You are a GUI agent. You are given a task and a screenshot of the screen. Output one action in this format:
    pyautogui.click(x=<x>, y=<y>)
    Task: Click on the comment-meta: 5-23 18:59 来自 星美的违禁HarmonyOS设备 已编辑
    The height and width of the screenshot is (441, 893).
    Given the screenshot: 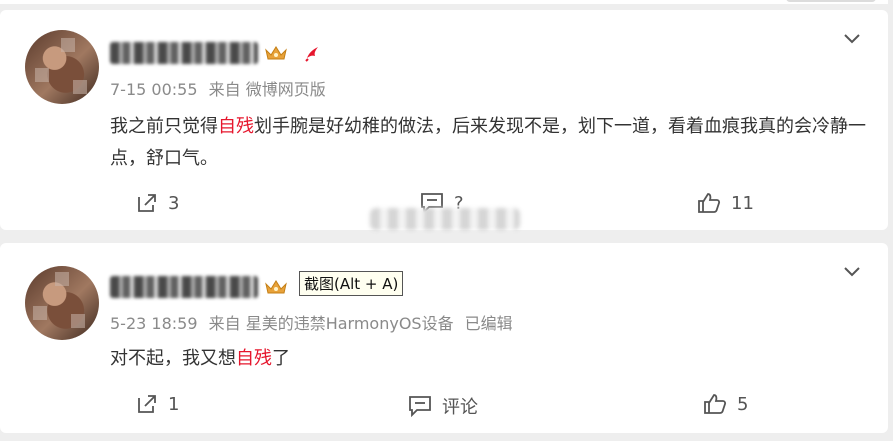 What is the action you would take?
    pyautogui.click(x=311, y=322)
    